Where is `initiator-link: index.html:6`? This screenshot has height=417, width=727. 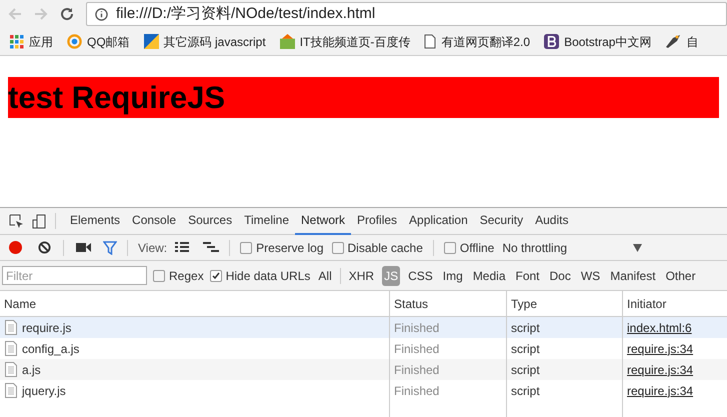
initiator-link: index.html:6 is located at coordinates (659, 327).